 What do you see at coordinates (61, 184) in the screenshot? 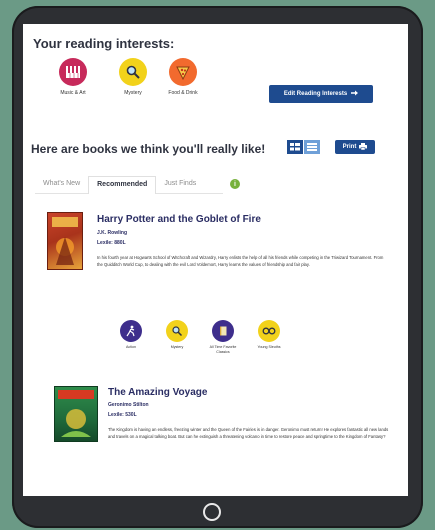
I see `tab-whats-new: What's New` at bounding box center [61, 184].